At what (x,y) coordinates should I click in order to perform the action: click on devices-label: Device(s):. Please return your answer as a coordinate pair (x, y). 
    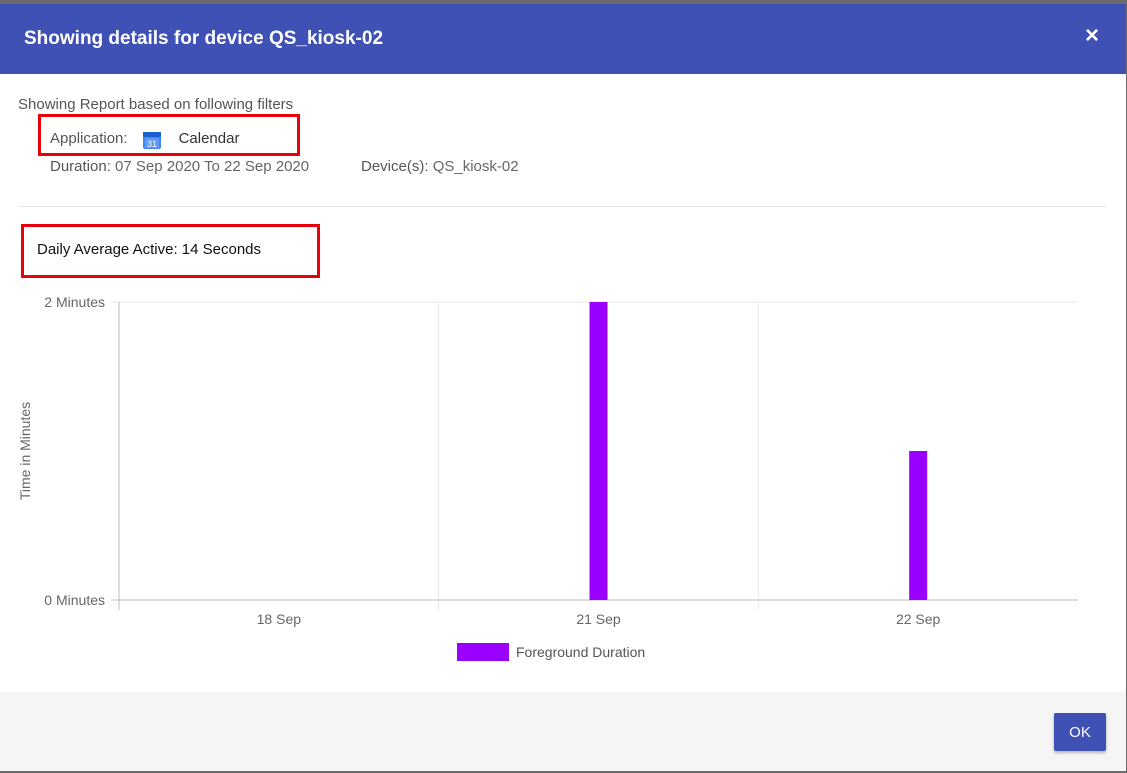
    Looking at the image, I should click on (395, 166).